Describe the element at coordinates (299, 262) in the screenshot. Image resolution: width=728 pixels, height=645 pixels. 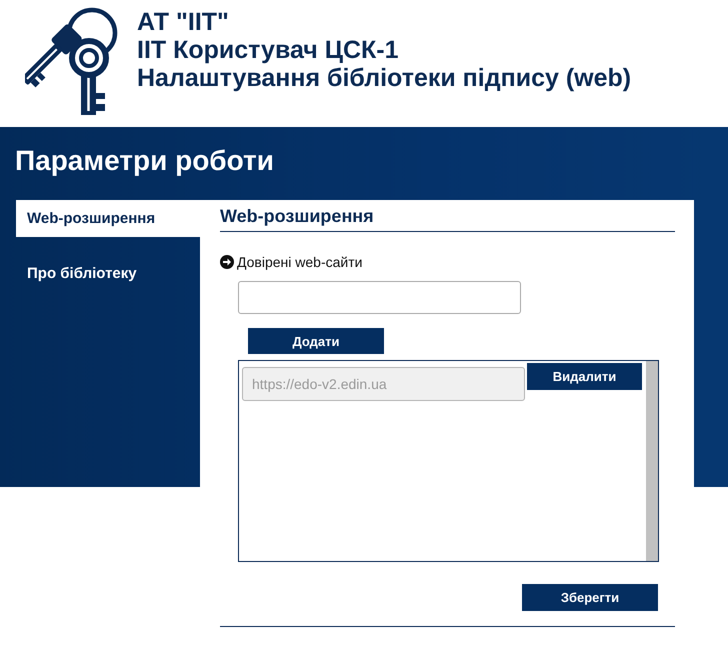
I see `section-label: Довірені web-сайти` at that location.